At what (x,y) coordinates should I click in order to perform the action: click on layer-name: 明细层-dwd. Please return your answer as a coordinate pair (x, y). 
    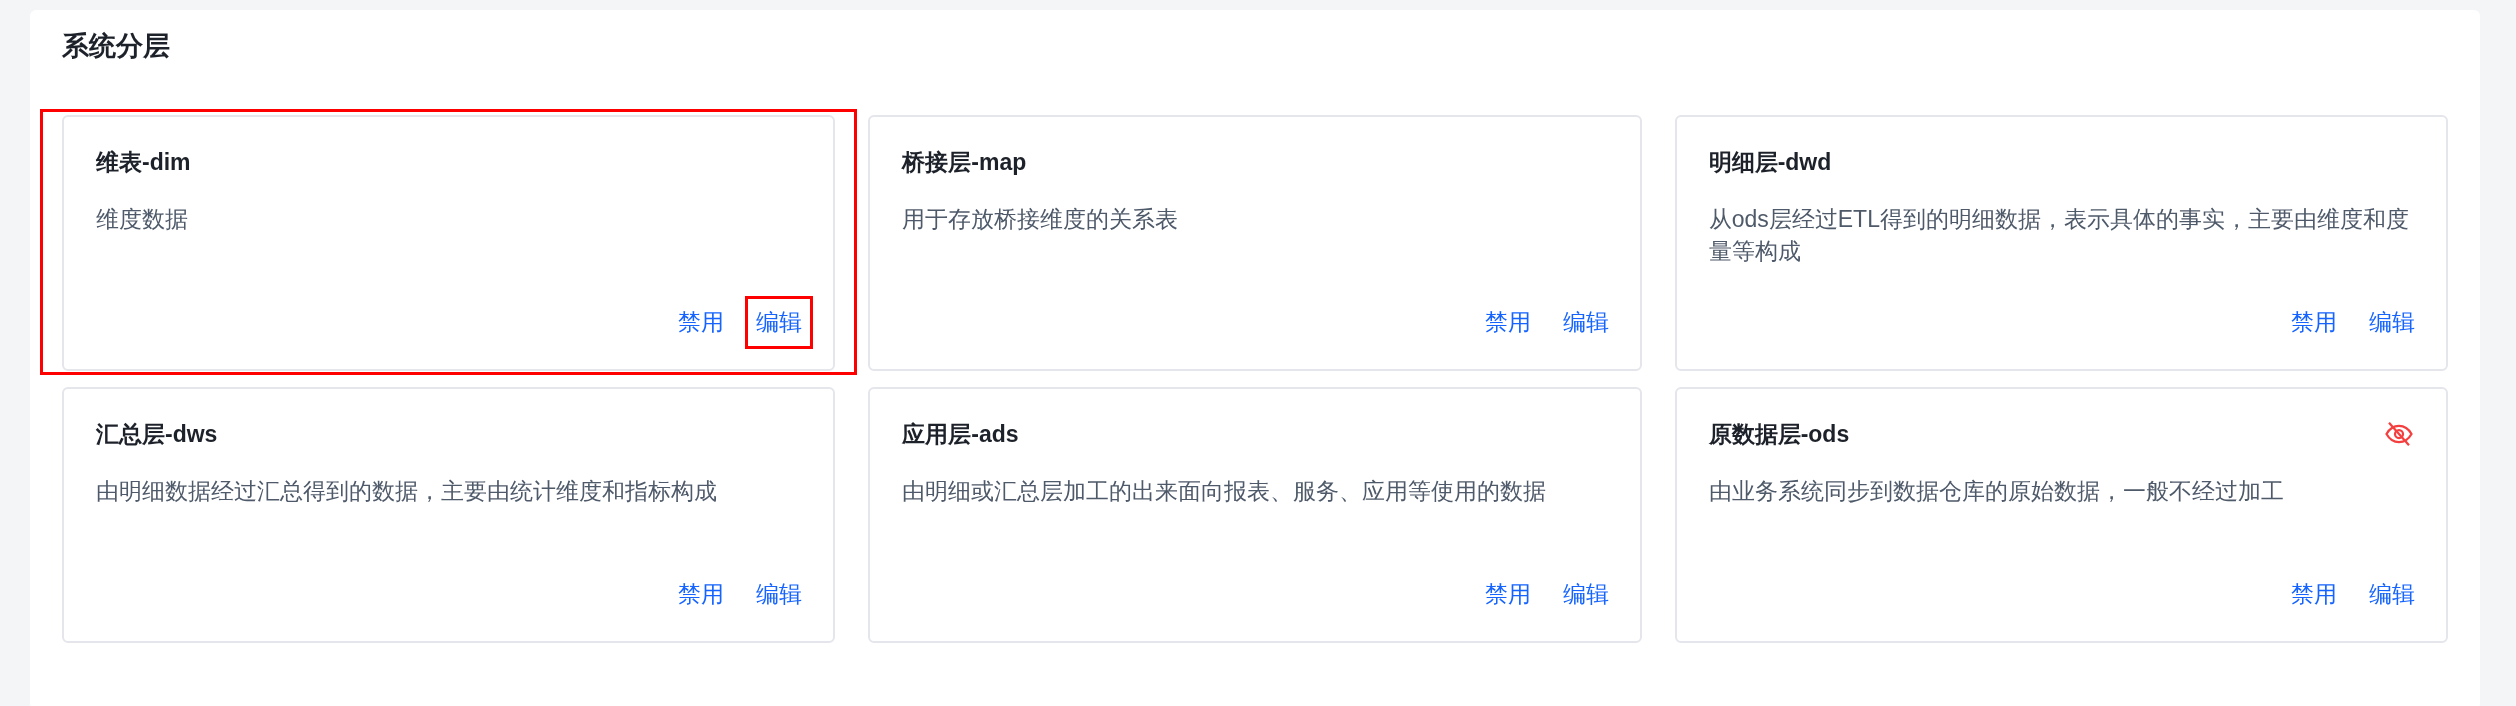
    Looking at the image, I should click on (1770, 162).